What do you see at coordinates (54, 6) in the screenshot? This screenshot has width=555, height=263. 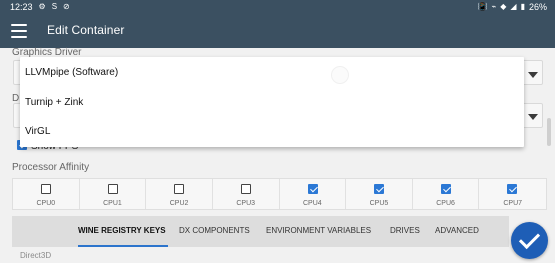 I see `sync-icon: S` at bounding box center [54, 6].